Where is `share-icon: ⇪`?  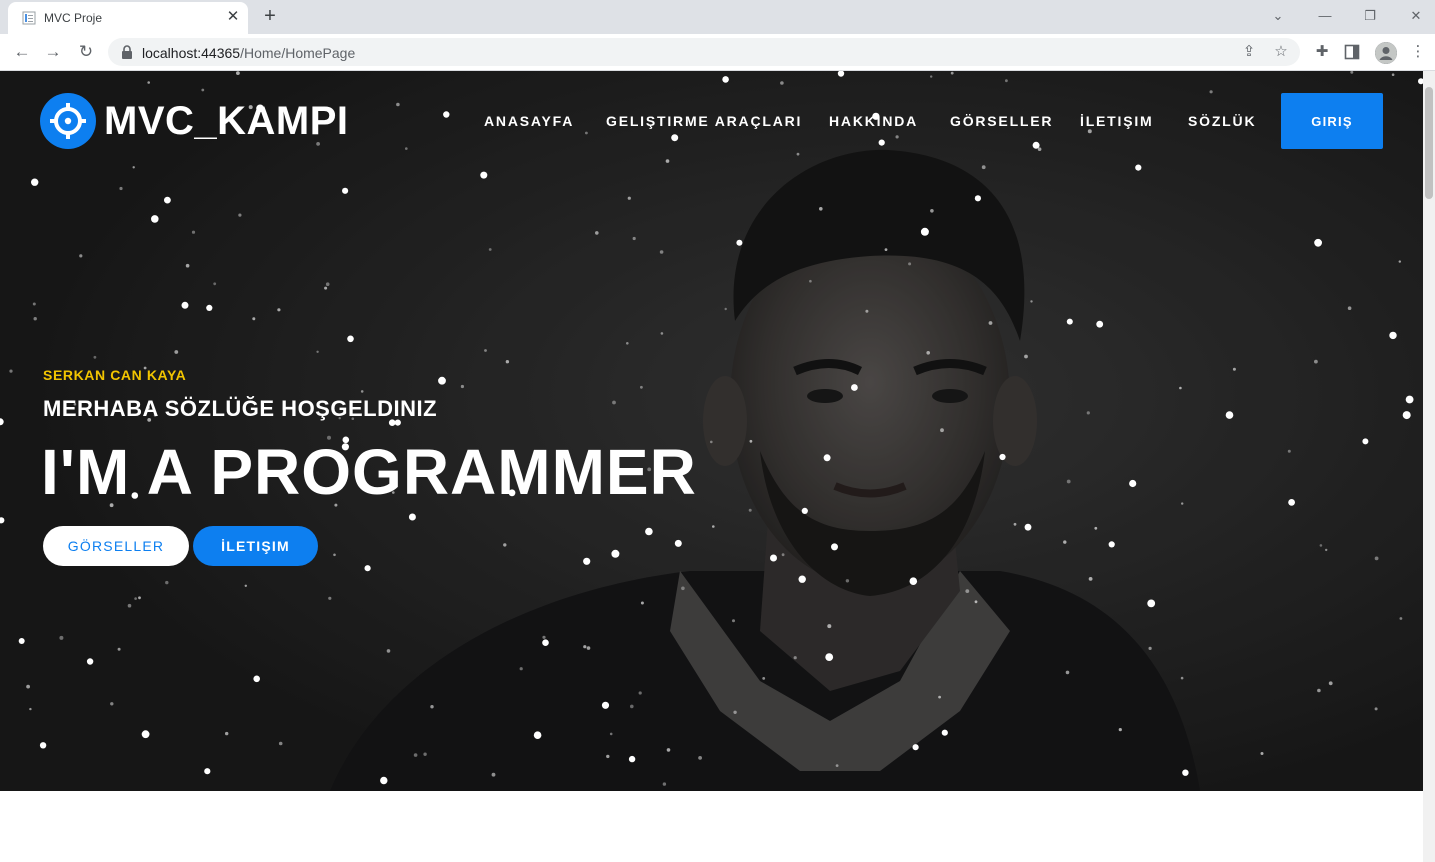 share-icon: ⇪ is located at coordinates (1249, 52).